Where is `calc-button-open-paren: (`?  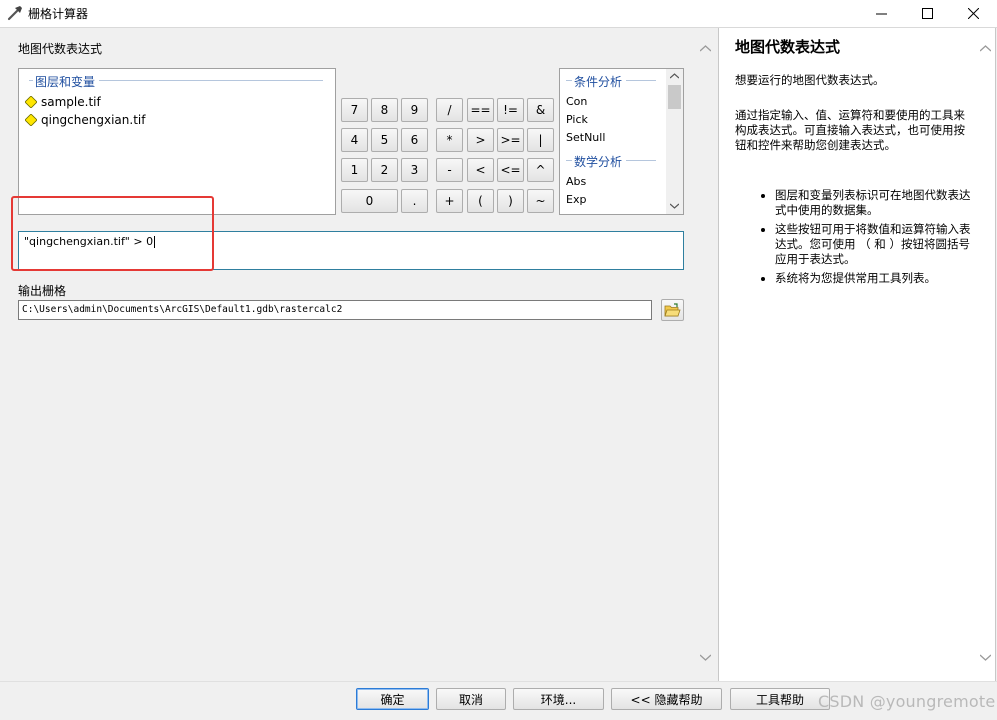
calc-button-open-paren: ( is located at coordinates (480, 201).